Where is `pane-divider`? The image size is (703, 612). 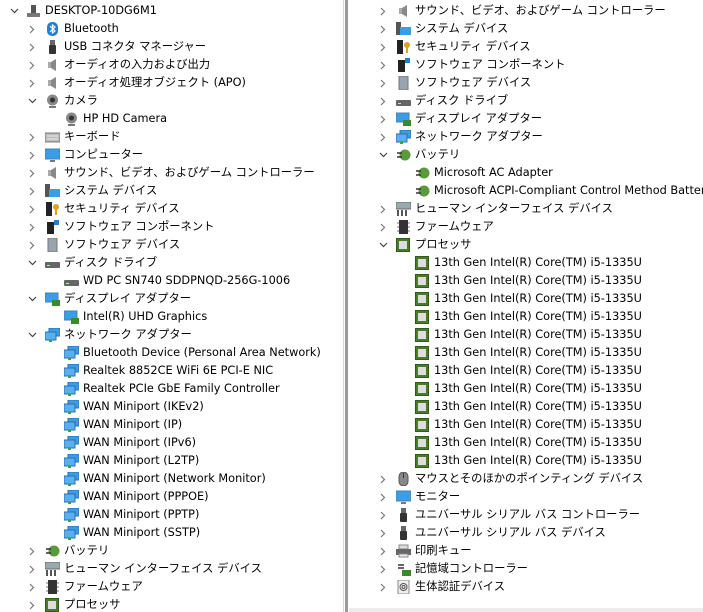
pane-divider is located at coordinates (346, 306).